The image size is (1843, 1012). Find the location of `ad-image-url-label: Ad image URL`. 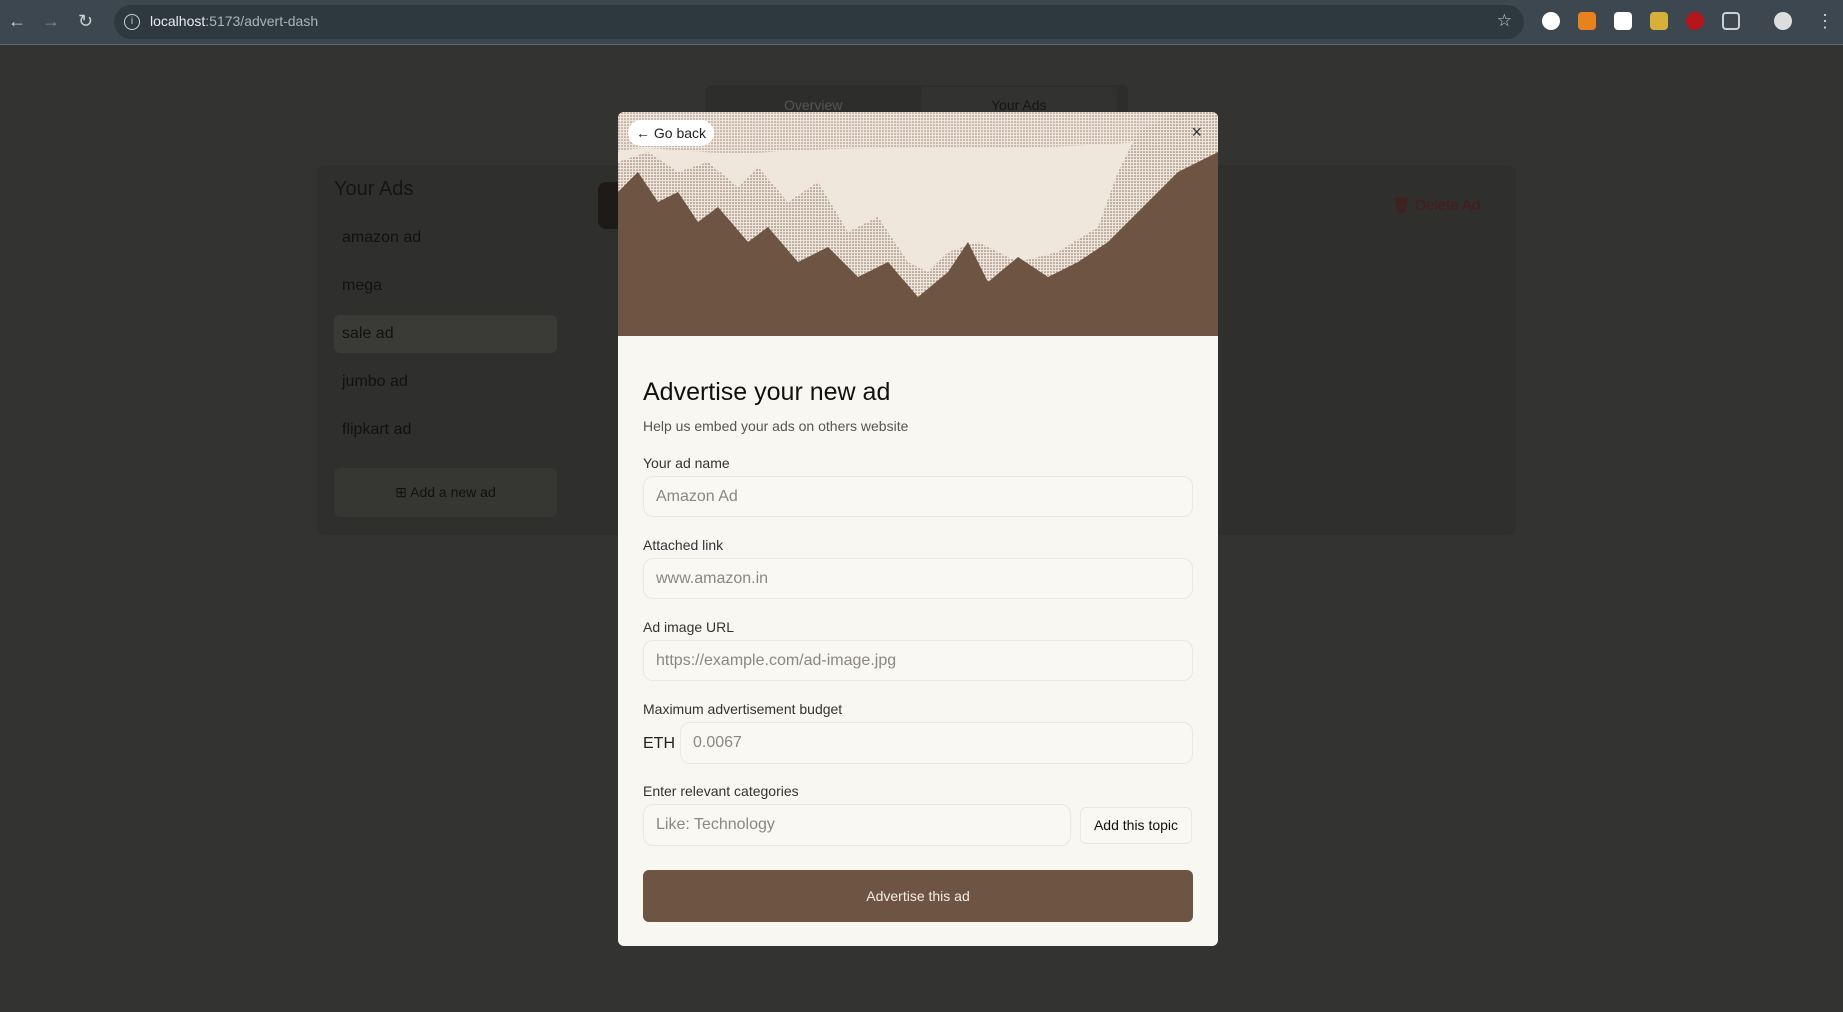

ad-image-url-label: Ad image URL is located at coordinates (689, 627).